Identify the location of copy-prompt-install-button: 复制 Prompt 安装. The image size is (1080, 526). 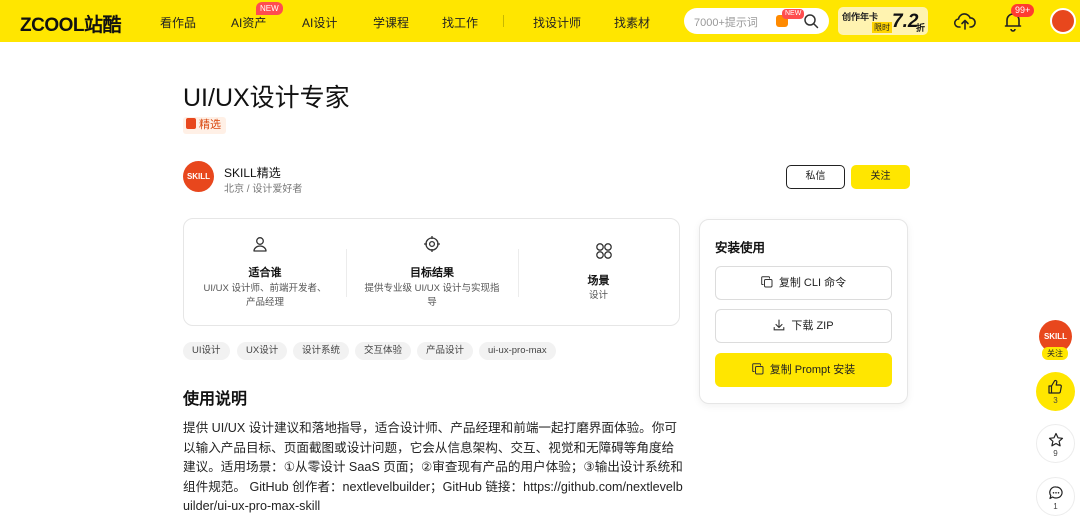
(803, 370).